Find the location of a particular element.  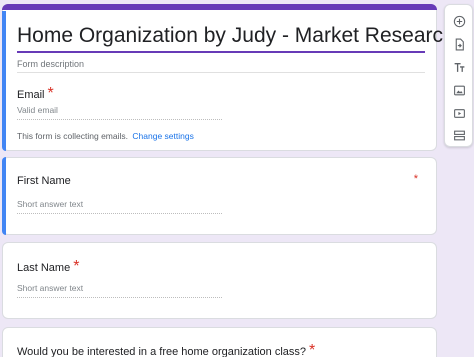

add-section-icon is located at coordinates (459, 135).